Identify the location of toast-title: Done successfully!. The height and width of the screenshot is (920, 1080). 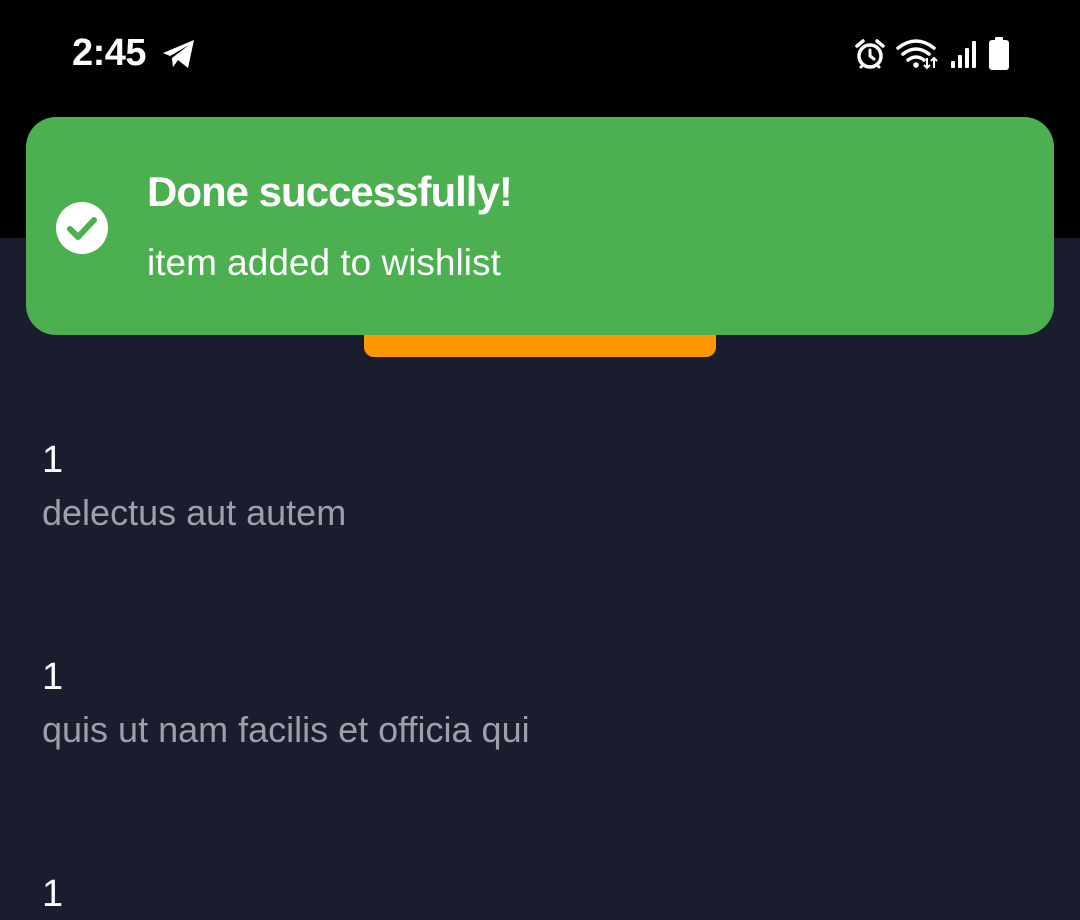
(330, 191).